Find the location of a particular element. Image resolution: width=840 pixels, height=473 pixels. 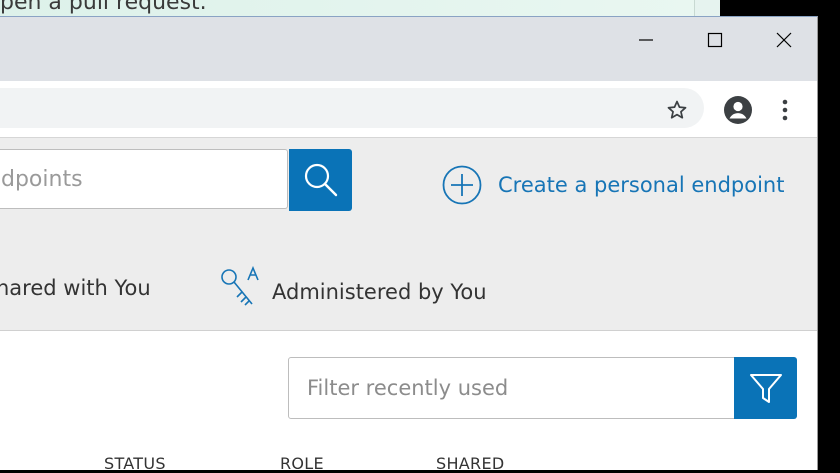

close-icon is located at coordinates (784, 40).